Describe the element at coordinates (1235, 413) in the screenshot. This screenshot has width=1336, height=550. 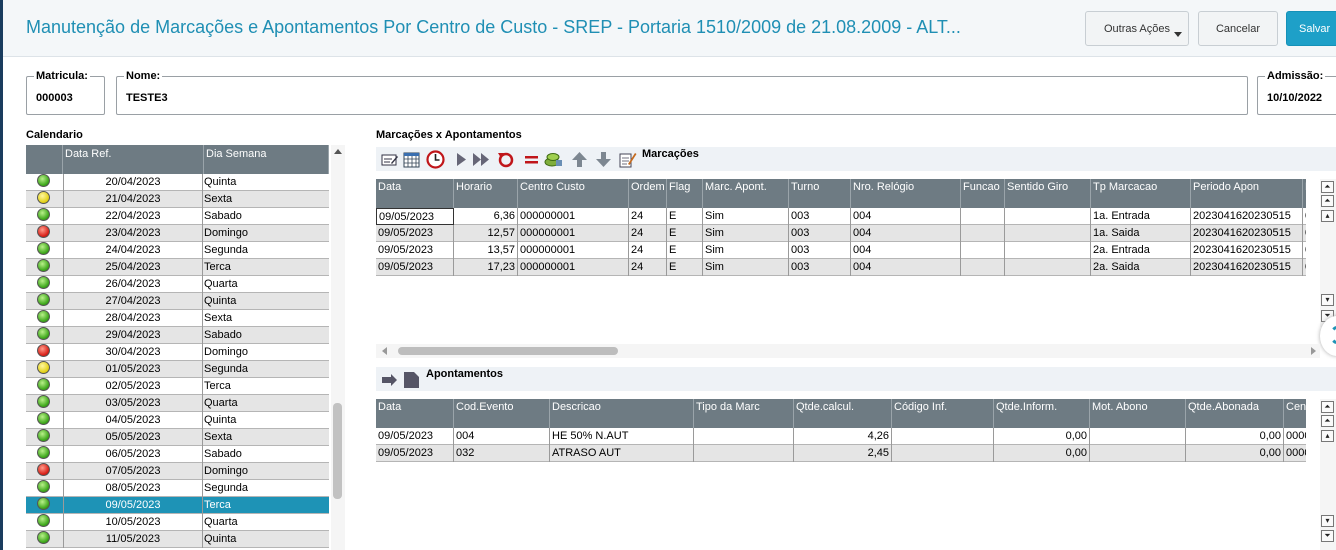
I see `apontamentos-header: Qtde.Abonada` at that location.